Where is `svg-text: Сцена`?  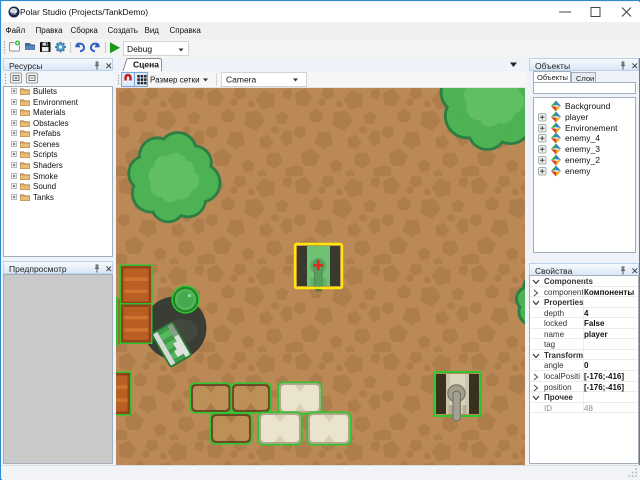
svg-text: Сцена is located at coordinates (146, 65).